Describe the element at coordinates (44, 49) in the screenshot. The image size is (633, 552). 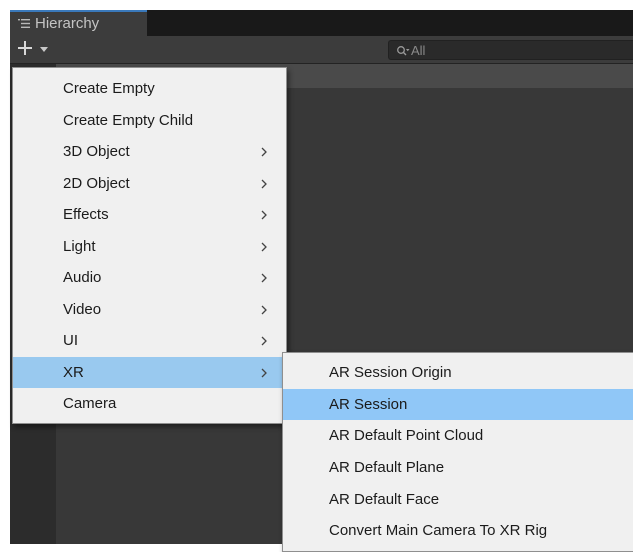
I see `chevron-down-icon` at that location.